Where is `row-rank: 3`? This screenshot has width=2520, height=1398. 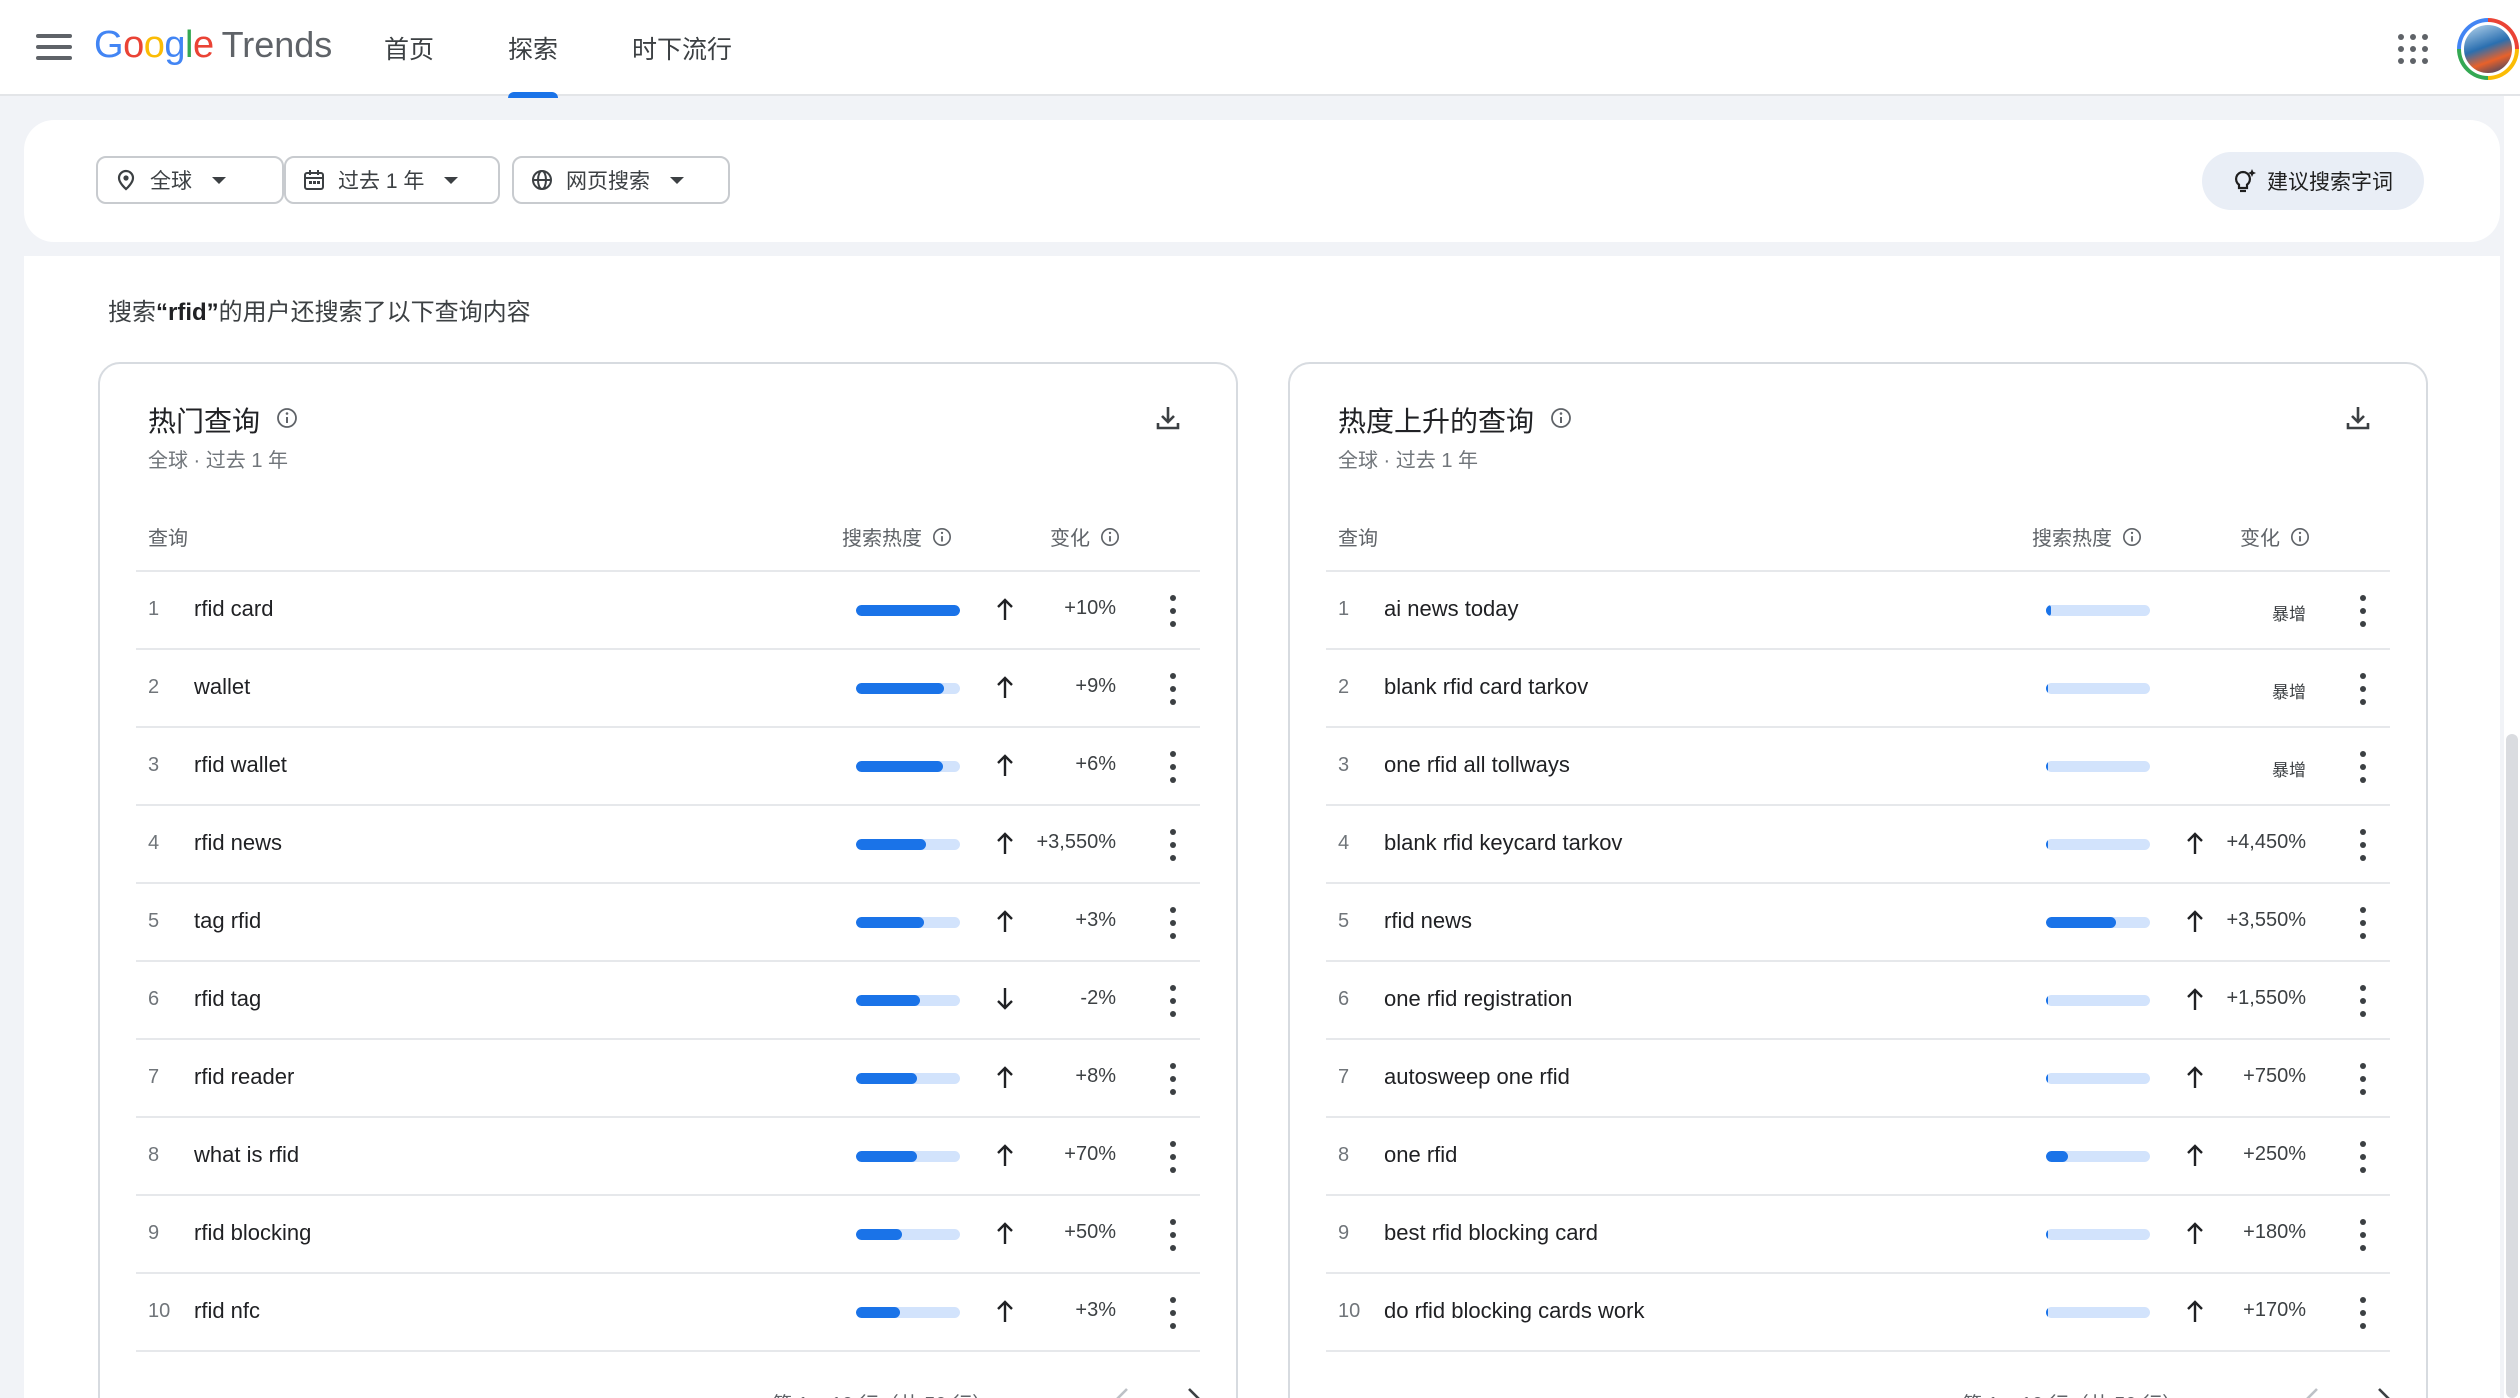
row-rank: 3 is located at coordinates (1344, 765).